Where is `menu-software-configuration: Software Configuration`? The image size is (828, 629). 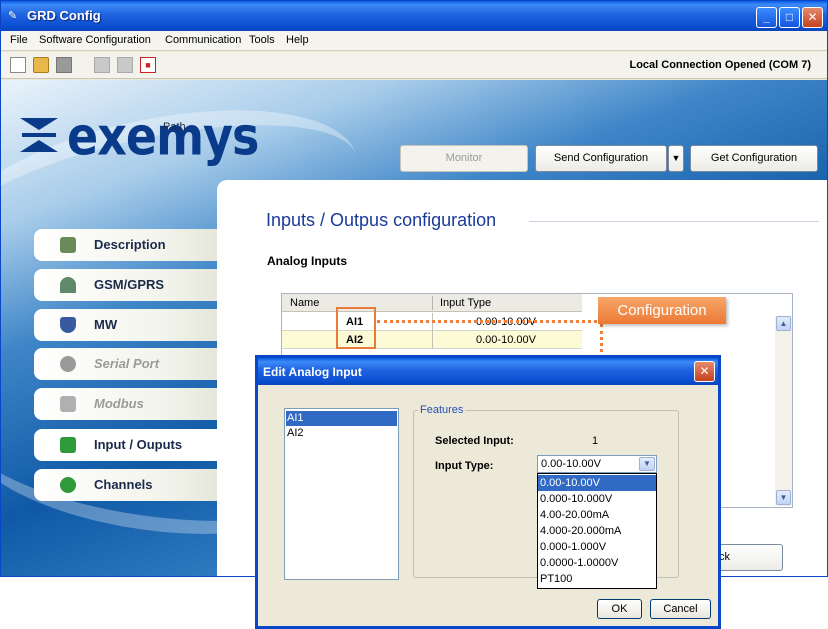
menu-software-configuration: Software Configuration is located at coordinates (95, 40).